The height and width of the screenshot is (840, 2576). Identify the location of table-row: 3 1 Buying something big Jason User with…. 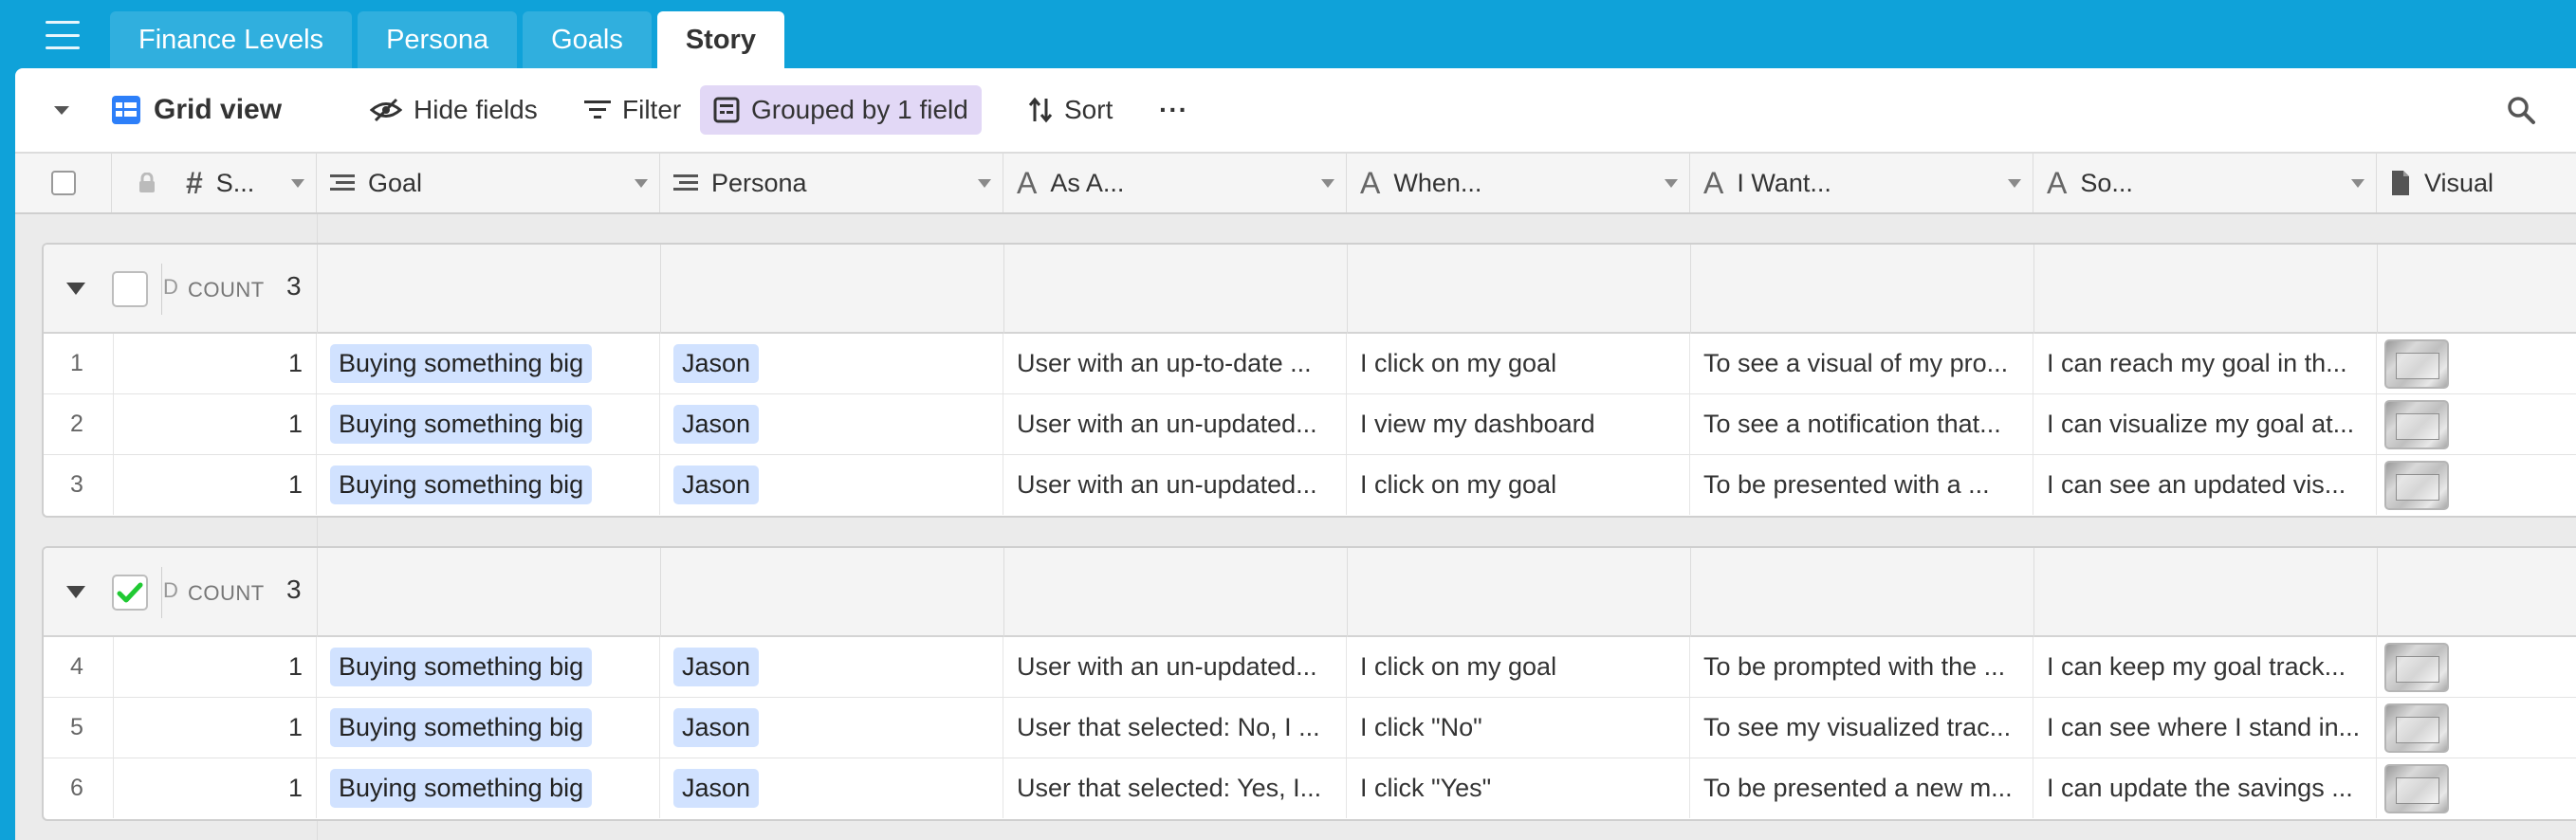
(1310, 485).